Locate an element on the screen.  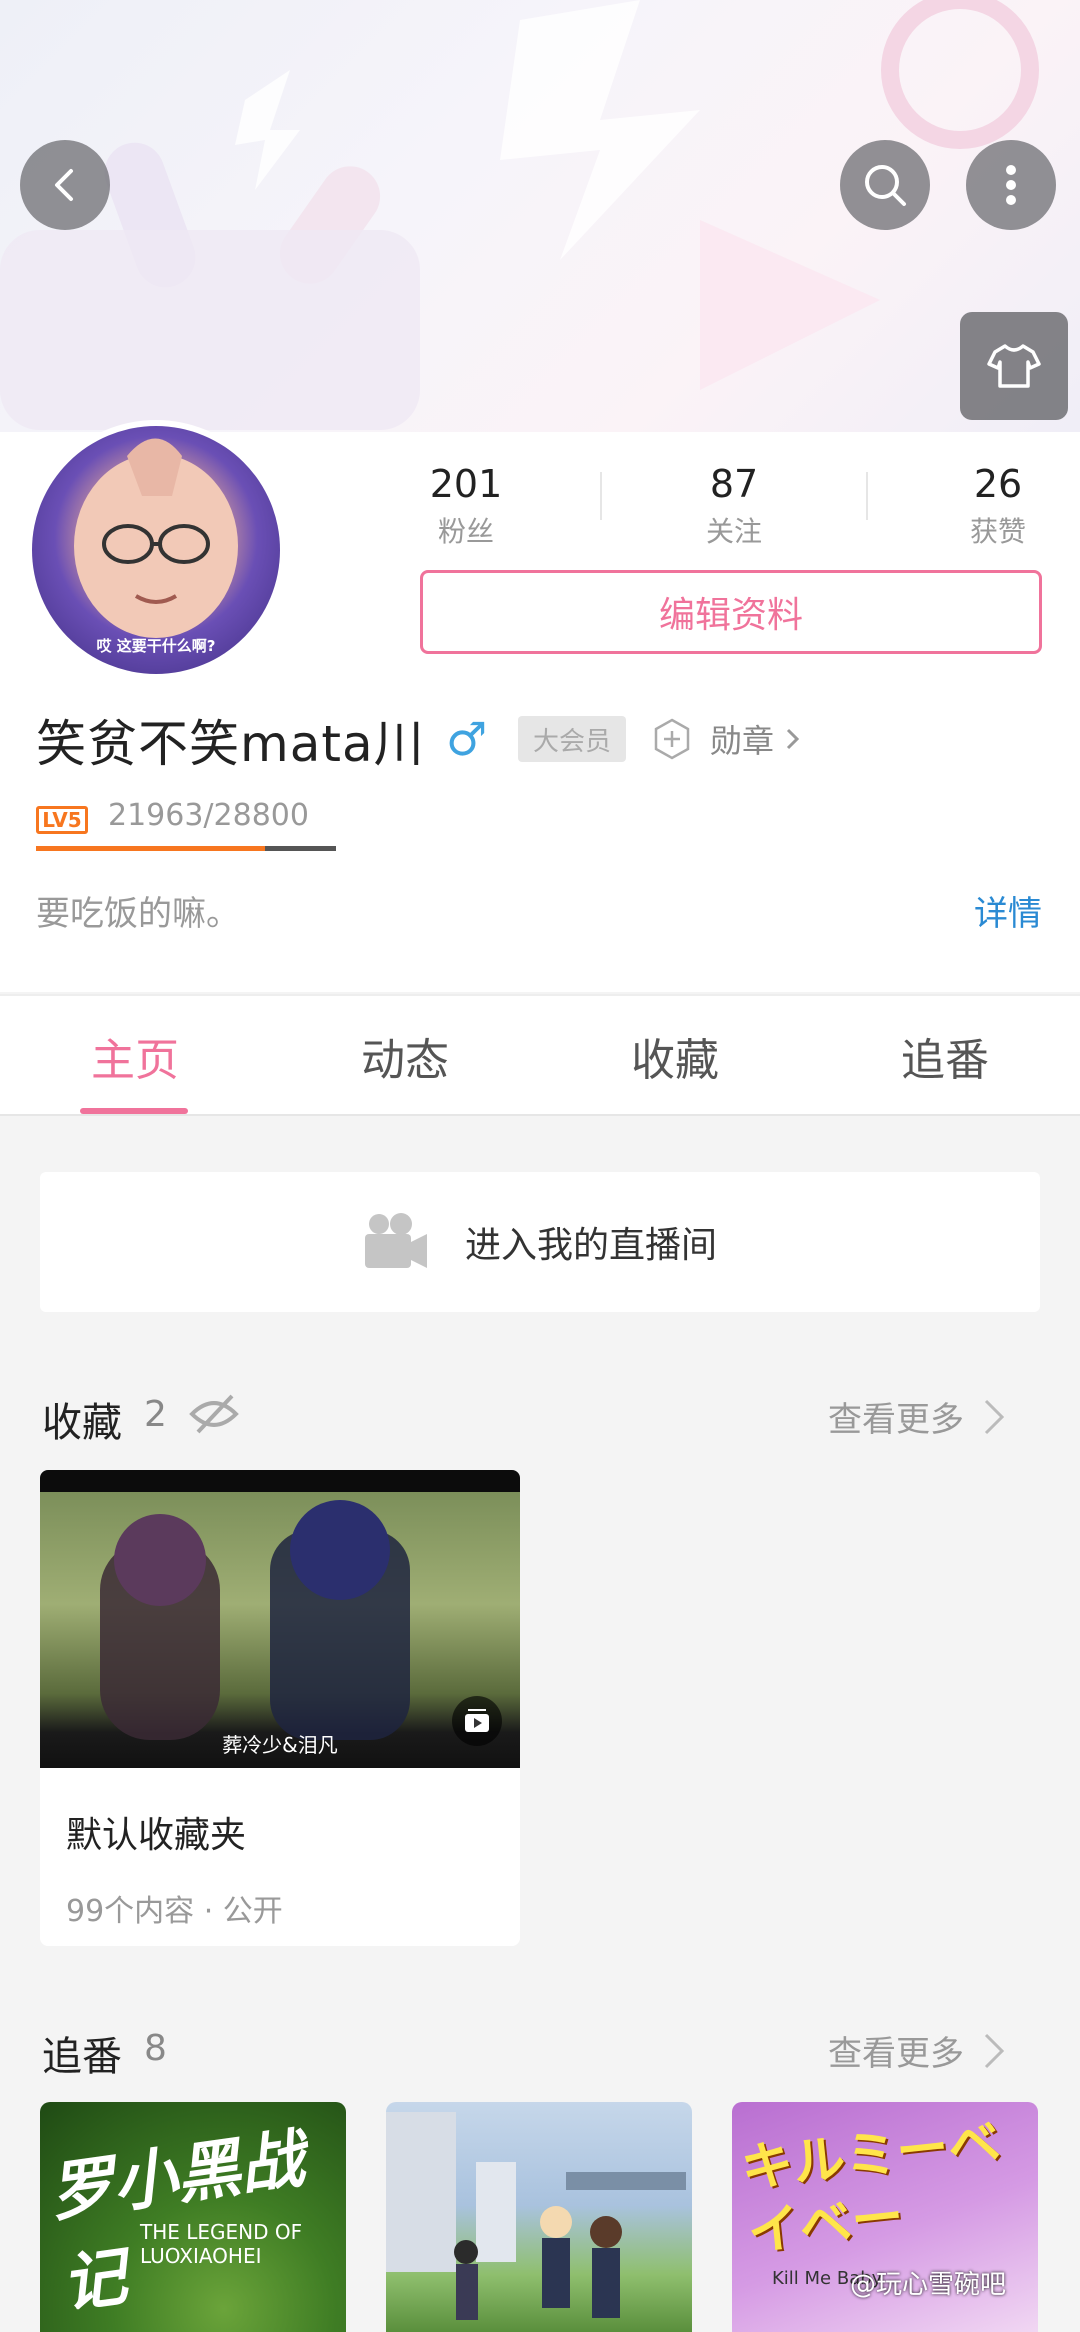
back-icon is located at coordinates (64, 185).